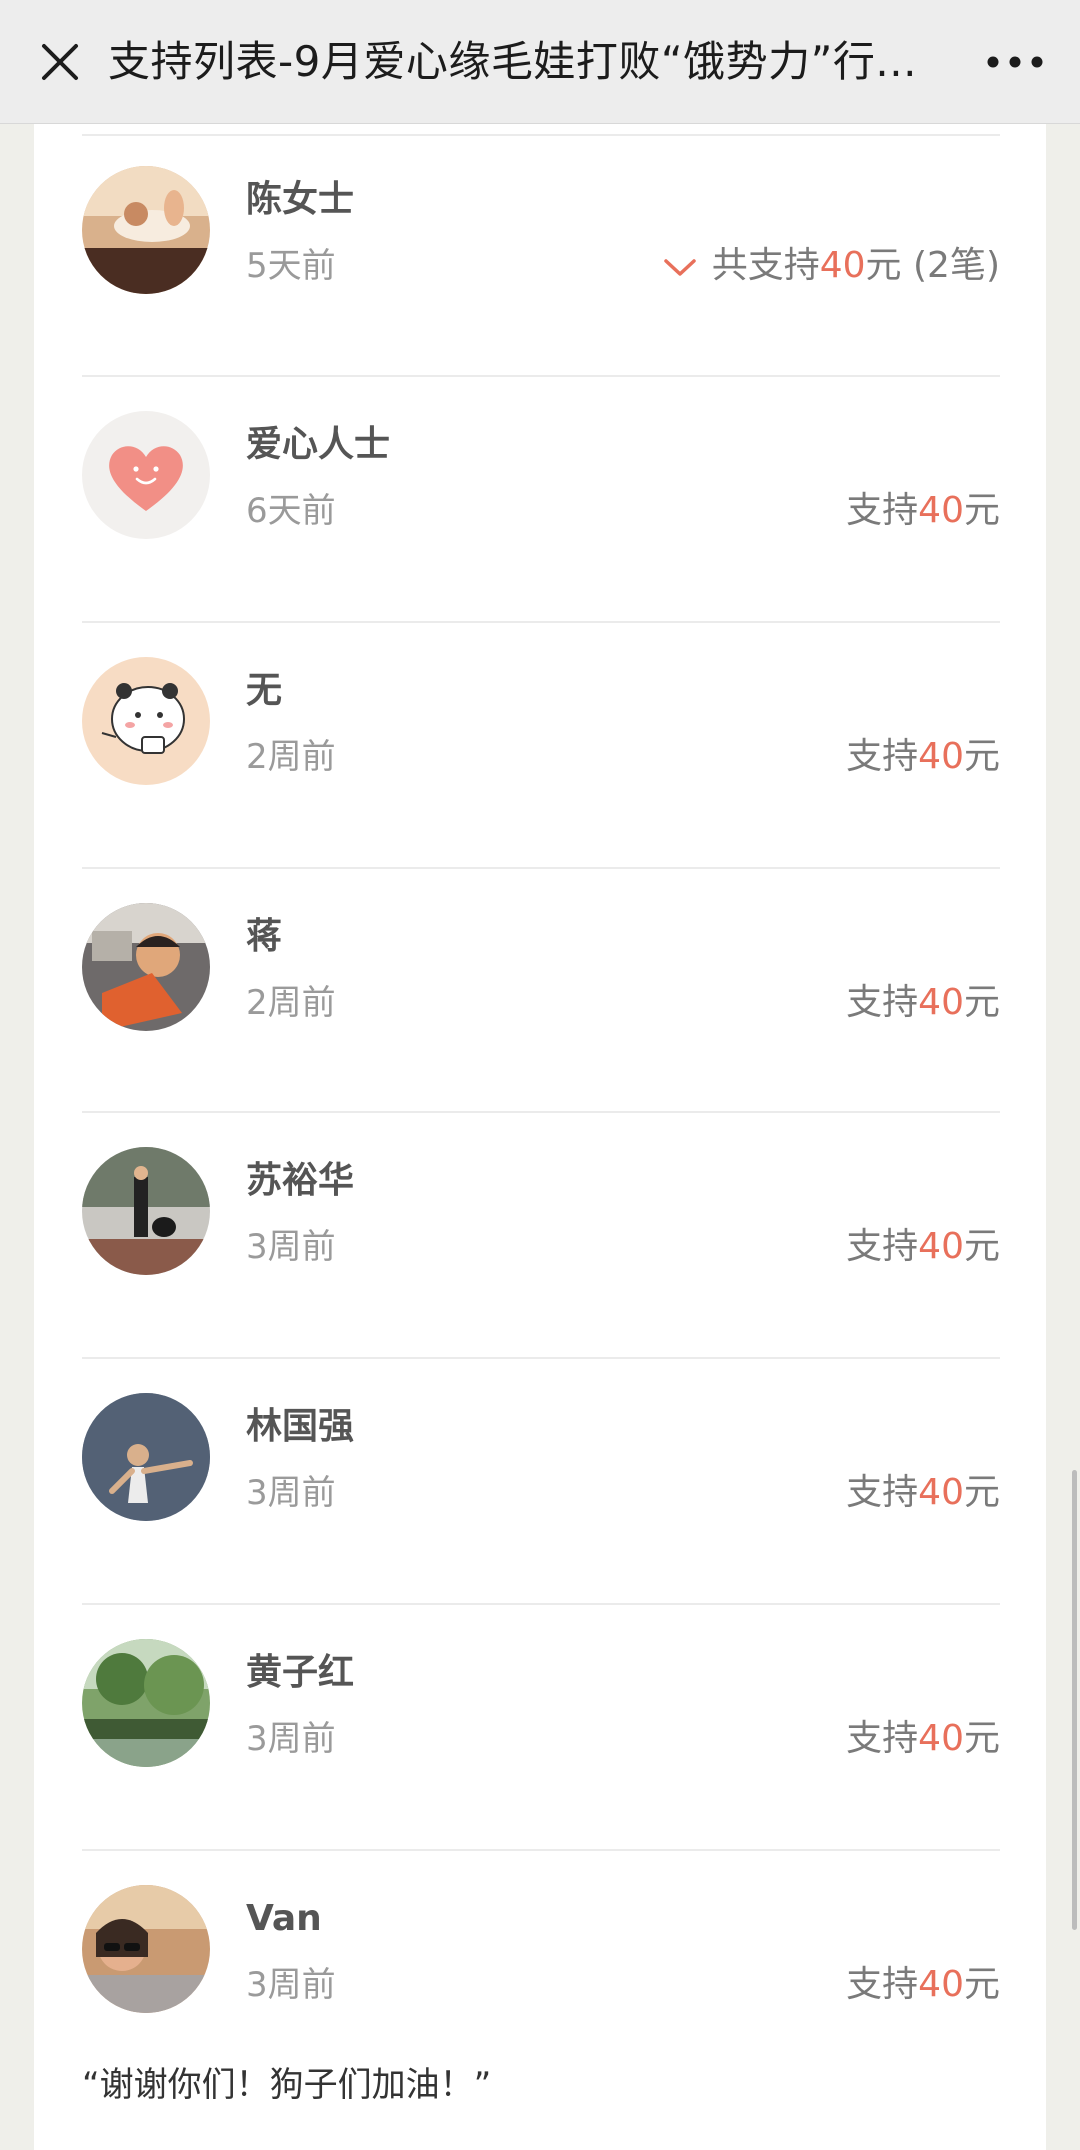 The height and width of the screenshot is (2150, 1080). I want to click on support-message: “谢谢你们！狗子们加油！”, so click(287, 2085).